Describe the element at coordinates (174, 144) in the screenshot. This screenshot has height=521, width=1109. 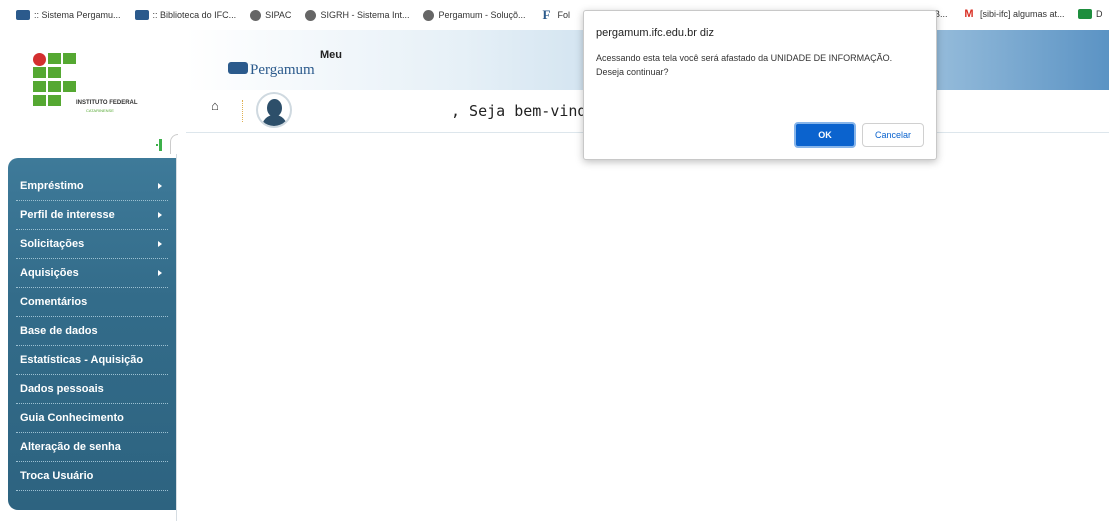
I see `sidebar-edge` at that location.